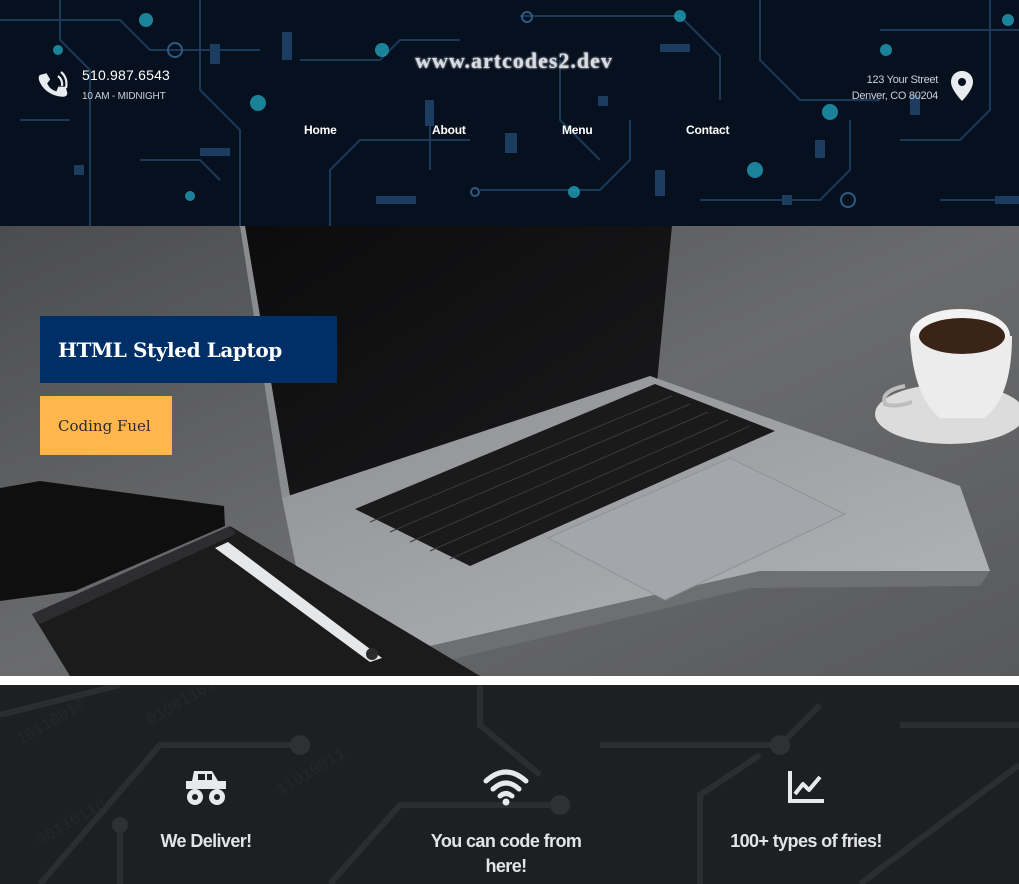 This screenshot has height=884, width=1019. What do you see at coordinates (806, 787) in the screenshot?
I see `line-chart-icon` at bounding box center [806, 787].